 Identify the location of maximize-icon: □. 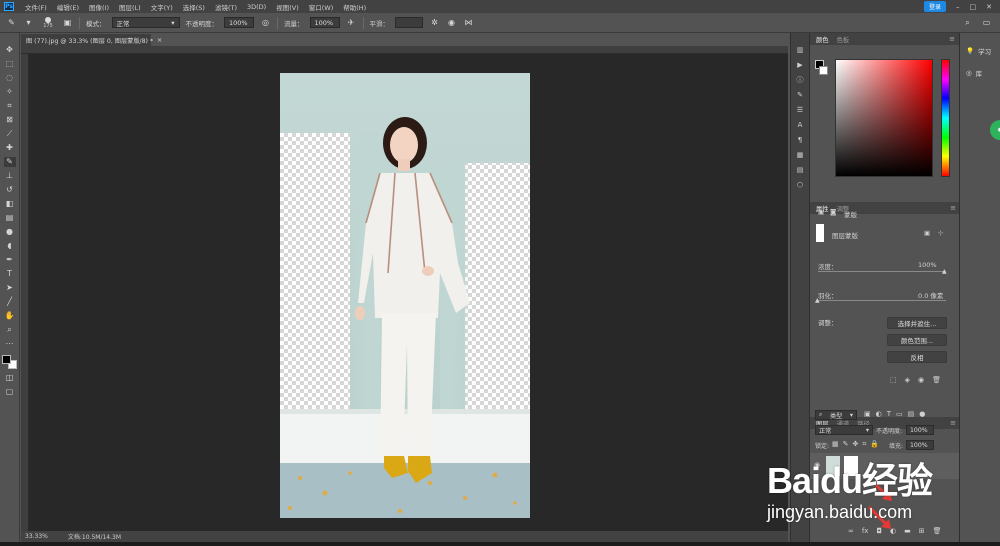
(973, 7).